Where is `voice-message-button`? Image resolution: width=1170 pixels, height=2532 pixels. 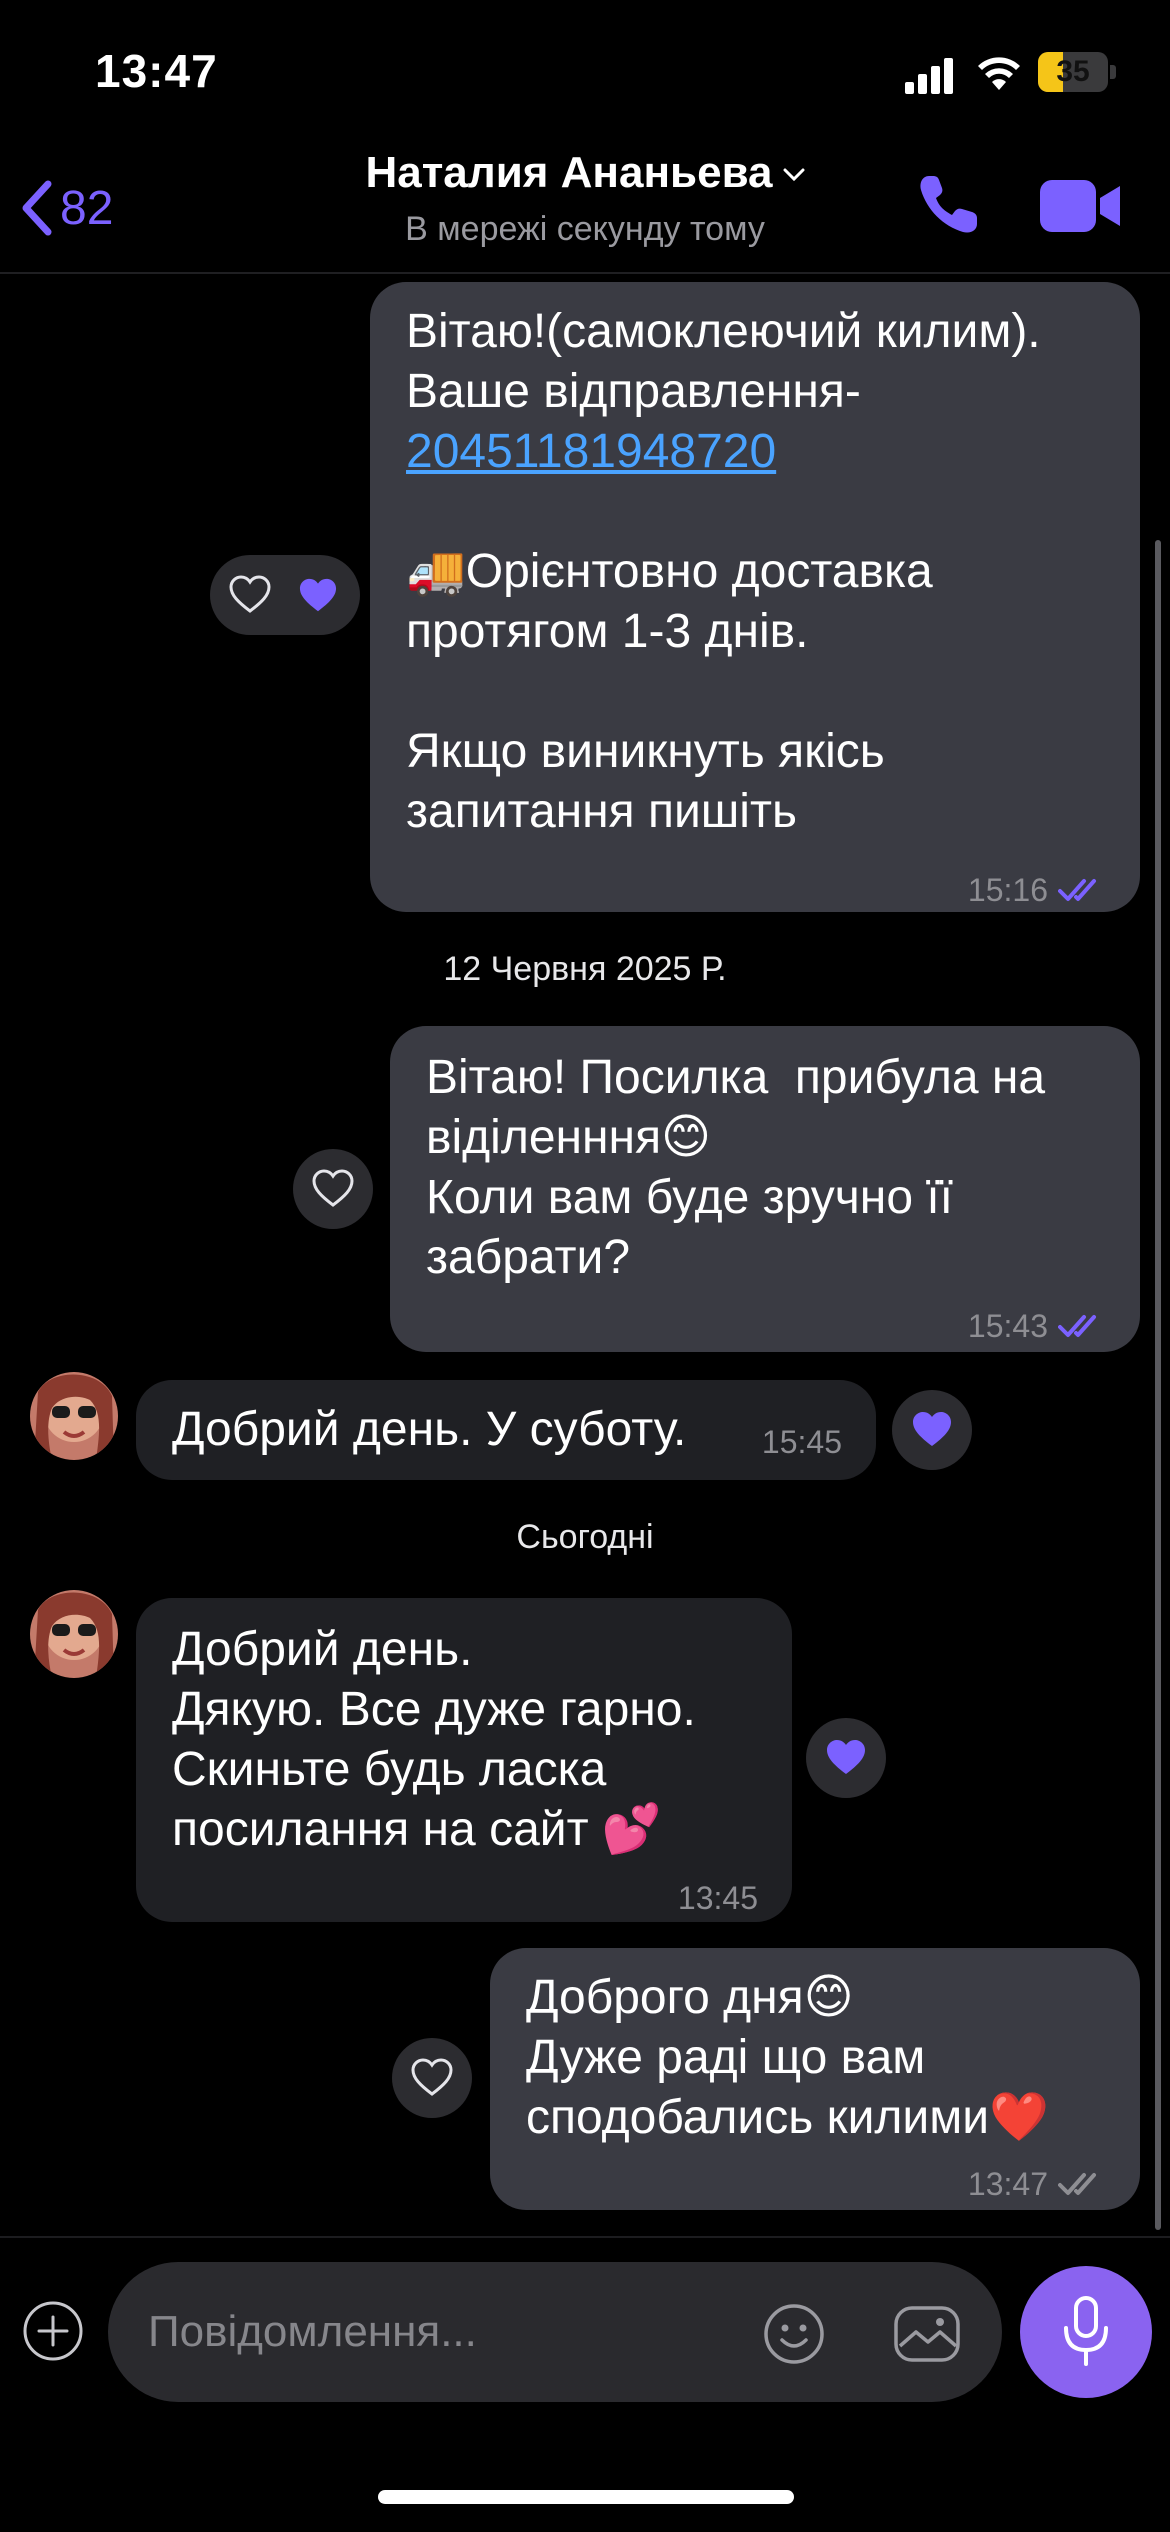
voice-message-button is located at coordinates (1086, 2332).